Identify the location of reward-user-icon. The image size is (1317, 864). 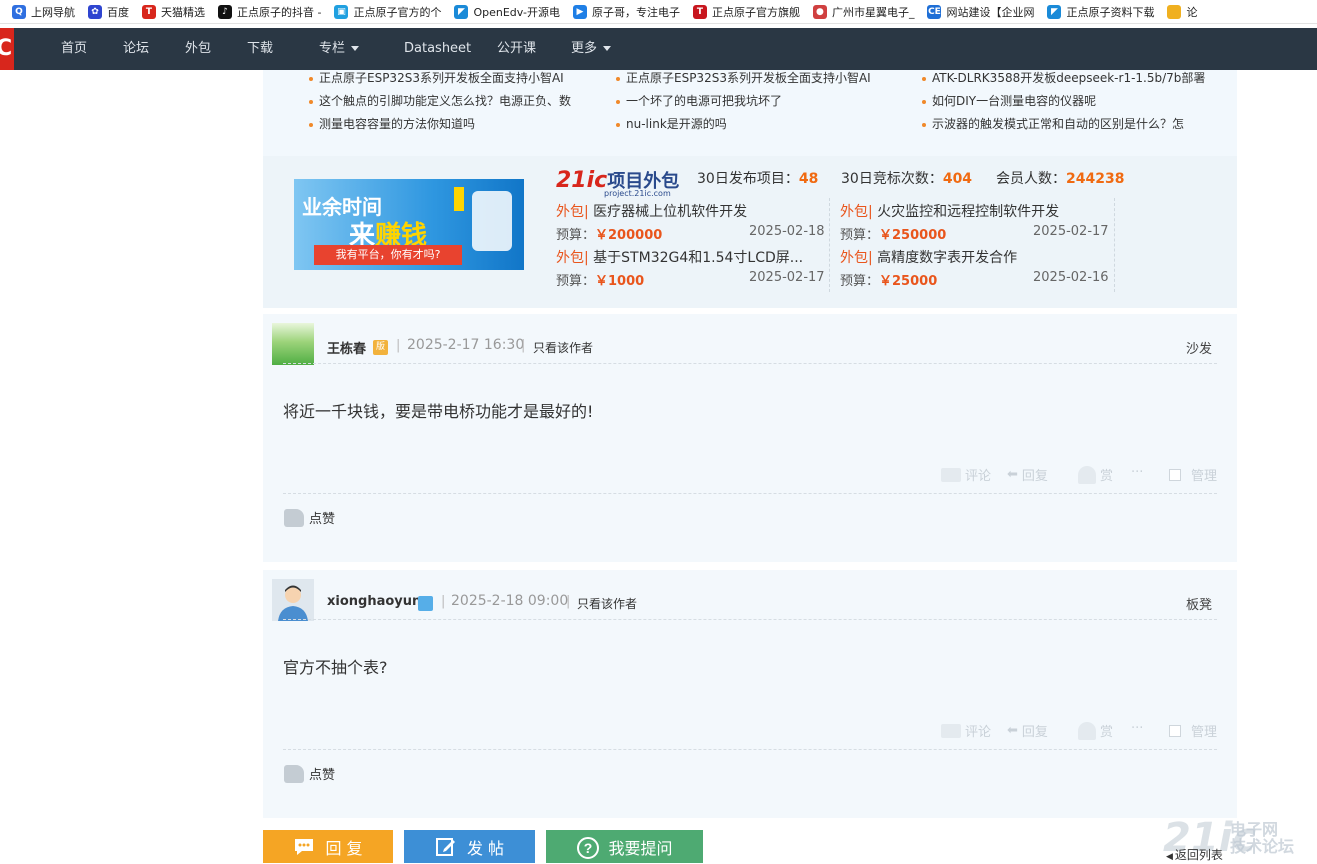
(1087, 474).